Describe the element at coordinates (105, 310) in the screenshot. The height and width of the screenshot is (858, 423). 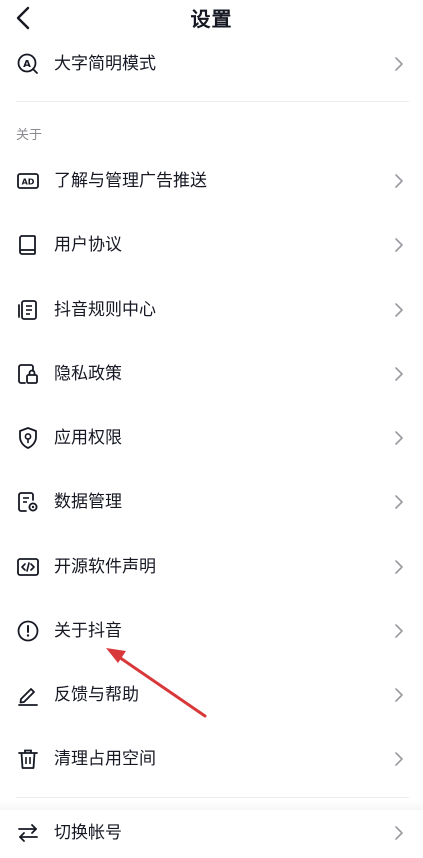
I see `setting-item-label: 抖音规则中心` at that location.